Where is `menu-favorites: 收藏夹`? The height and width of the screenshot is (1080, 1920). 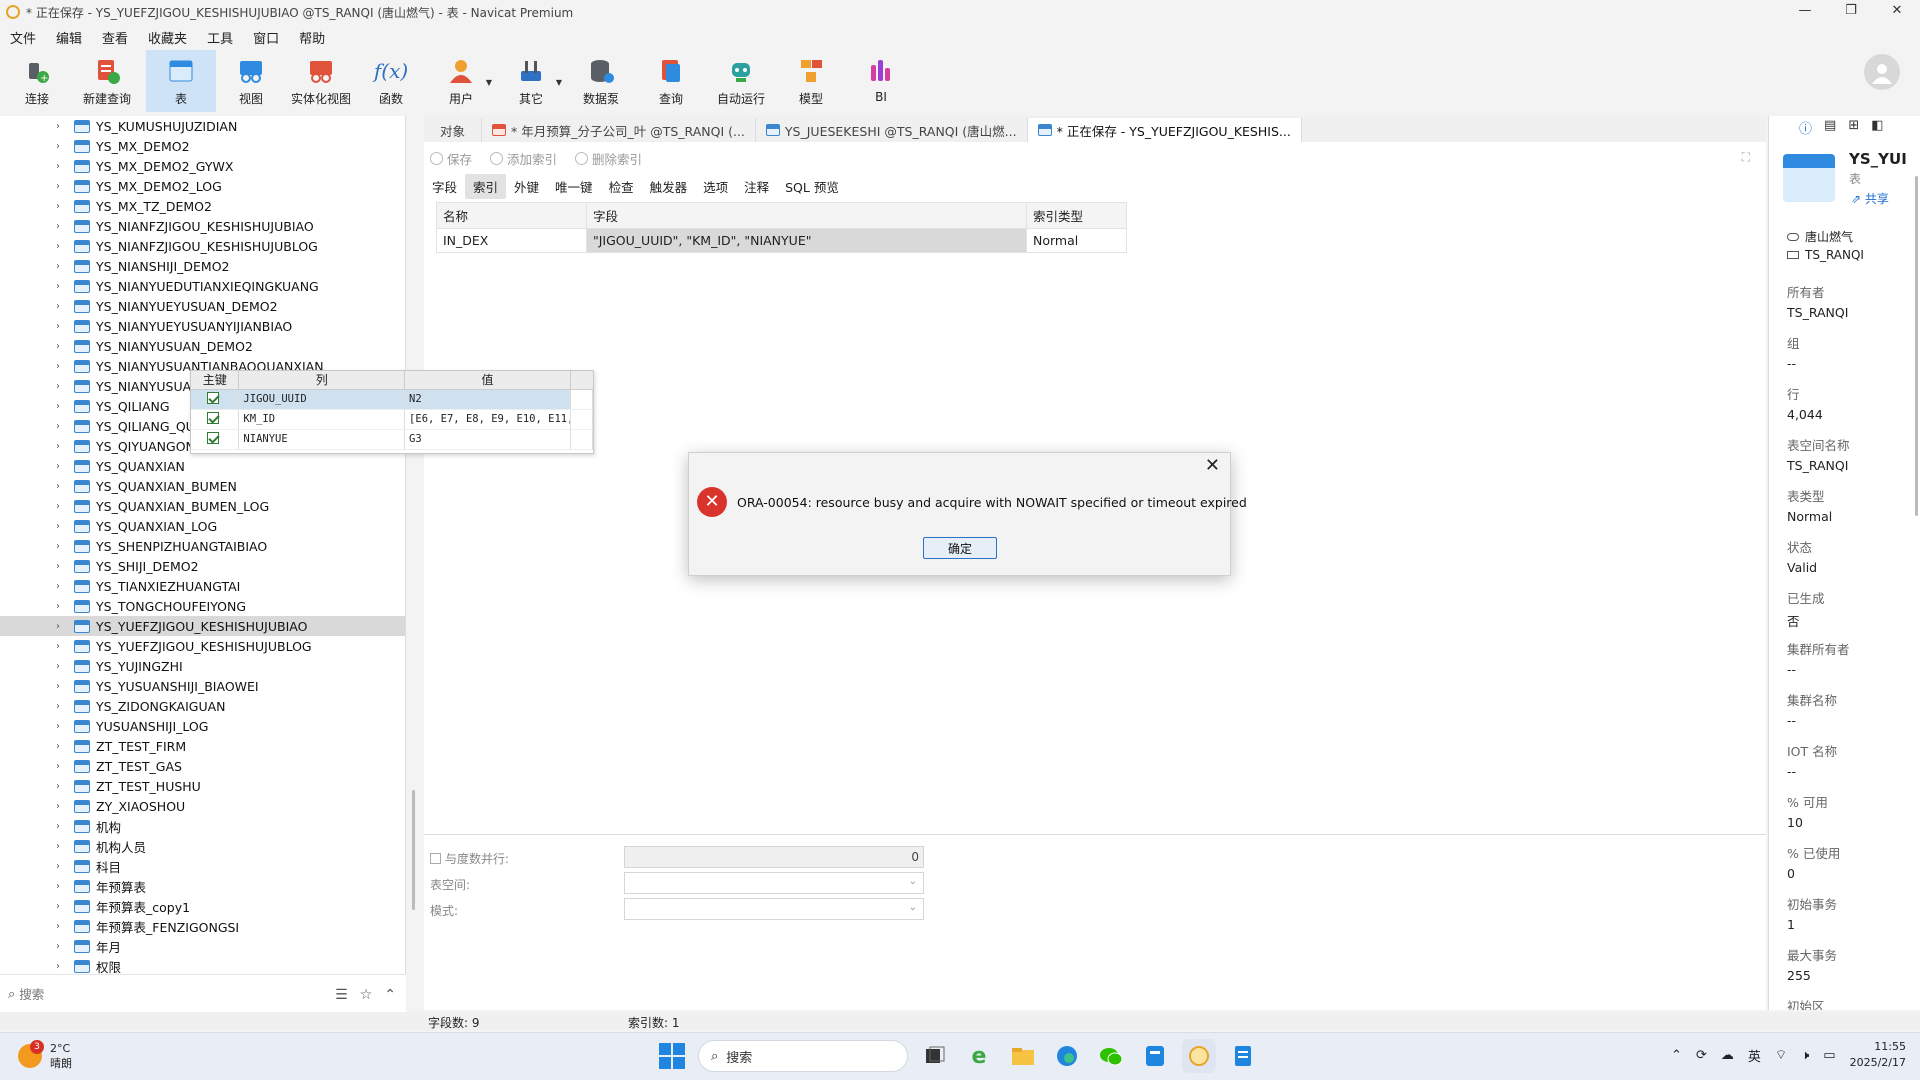 menu-favorites: 收藏夹 is located at coordinates (167, 37).